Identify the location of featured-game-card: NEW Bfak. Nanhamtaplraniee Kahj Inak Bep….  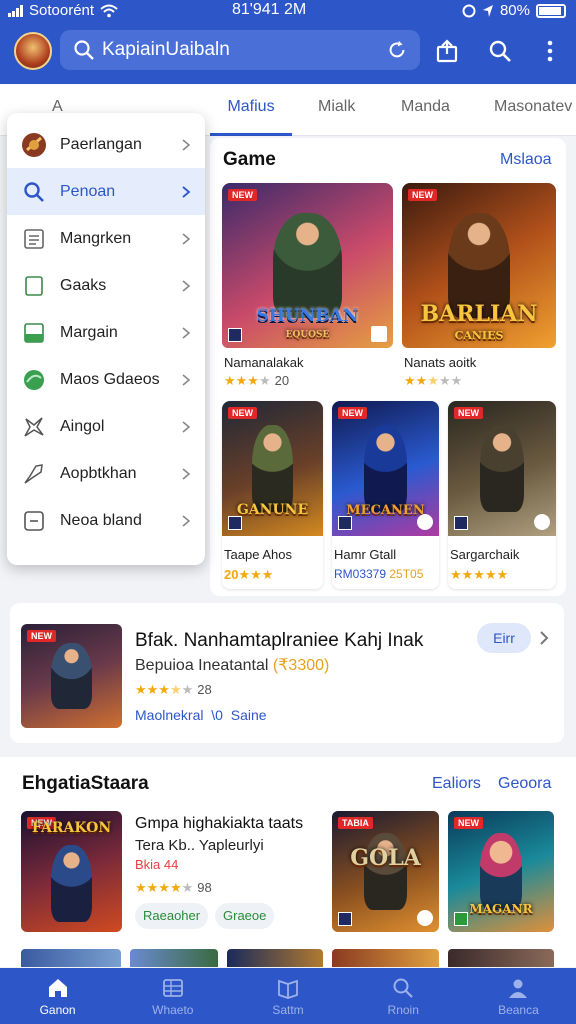
(287, 673).